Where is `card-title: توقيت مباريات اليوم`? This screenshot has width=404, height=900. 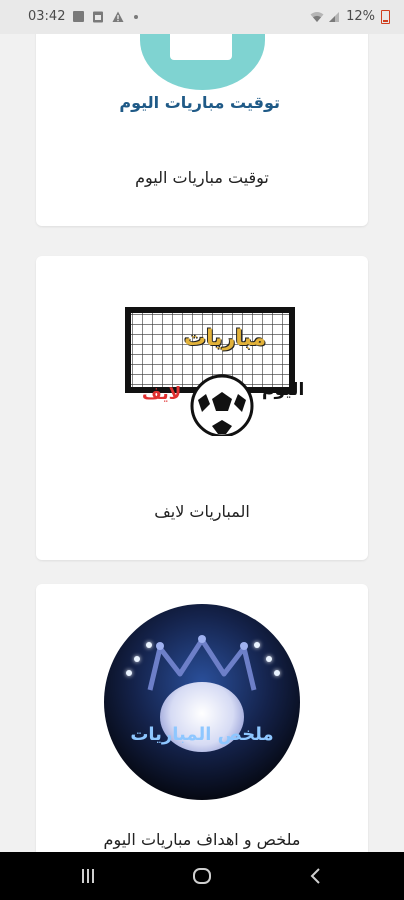 card-title: توقيت مباريات اليوم is located at coordinates (202, 177).